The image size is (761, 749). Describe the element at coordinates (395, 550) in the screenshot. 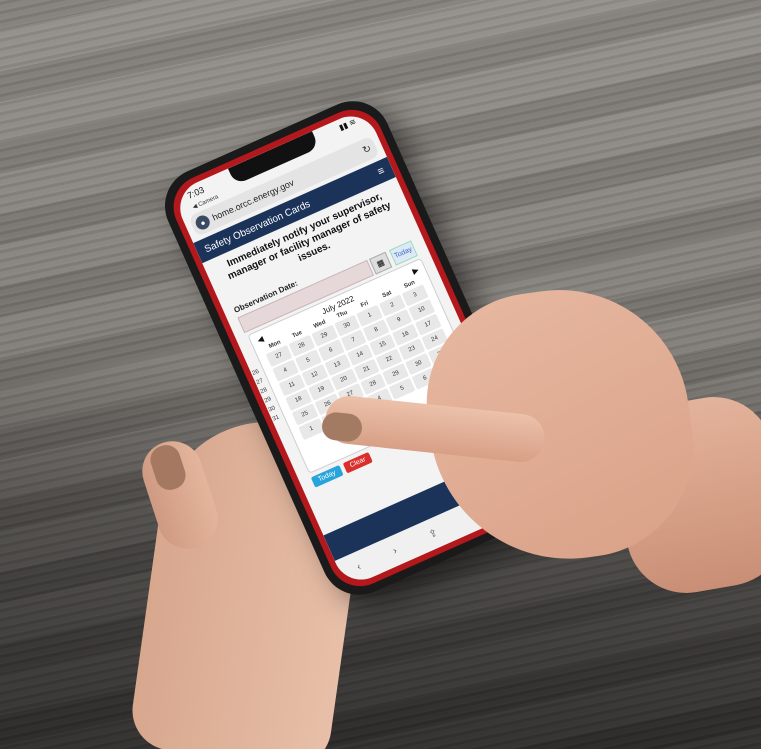

I see `forward-icon: ›` at that location.